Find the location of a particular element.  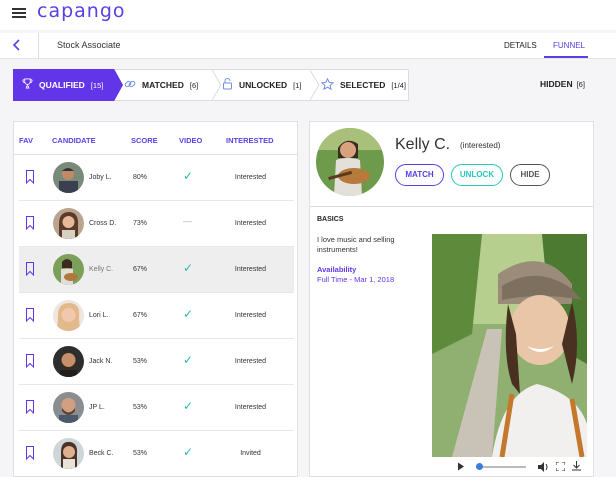

play-icon is located at coordinates (461, 466).